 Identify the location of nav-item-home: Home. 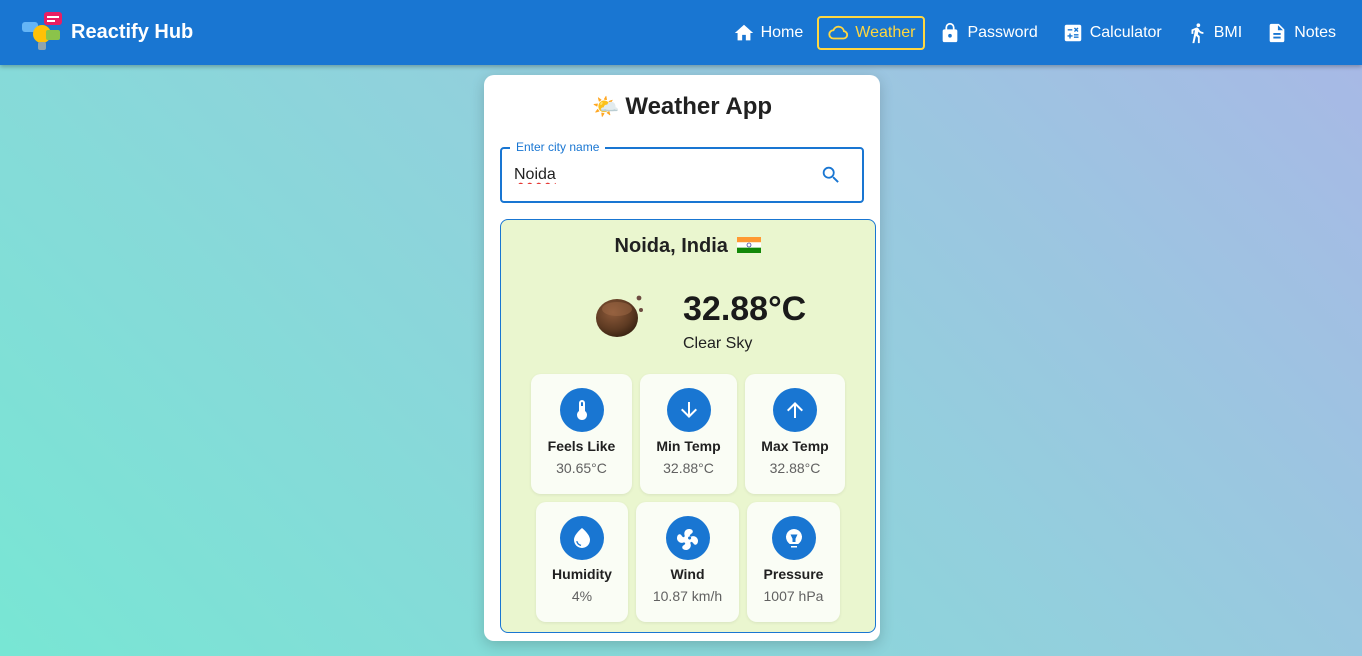
(768, 33).